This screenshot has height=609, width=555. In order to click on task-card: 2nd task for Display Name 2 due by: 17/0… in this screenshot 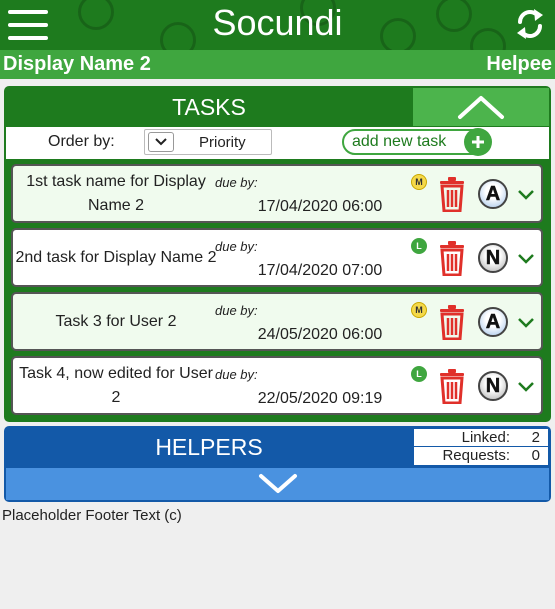, I will do `click(277, 257)`.